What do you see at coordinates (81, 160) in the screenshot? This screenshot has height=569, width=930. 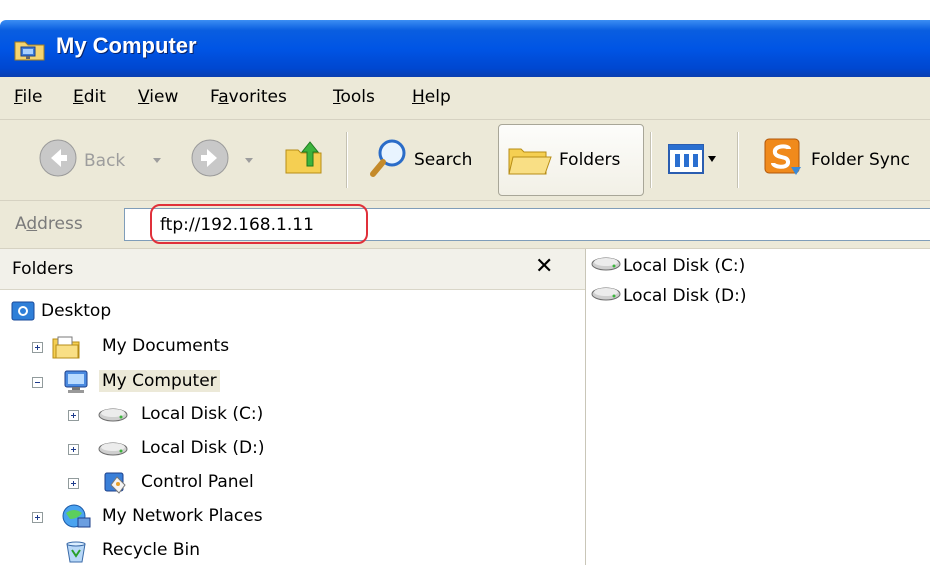 I see `back-button: Back` at bounding box center [81, 160].